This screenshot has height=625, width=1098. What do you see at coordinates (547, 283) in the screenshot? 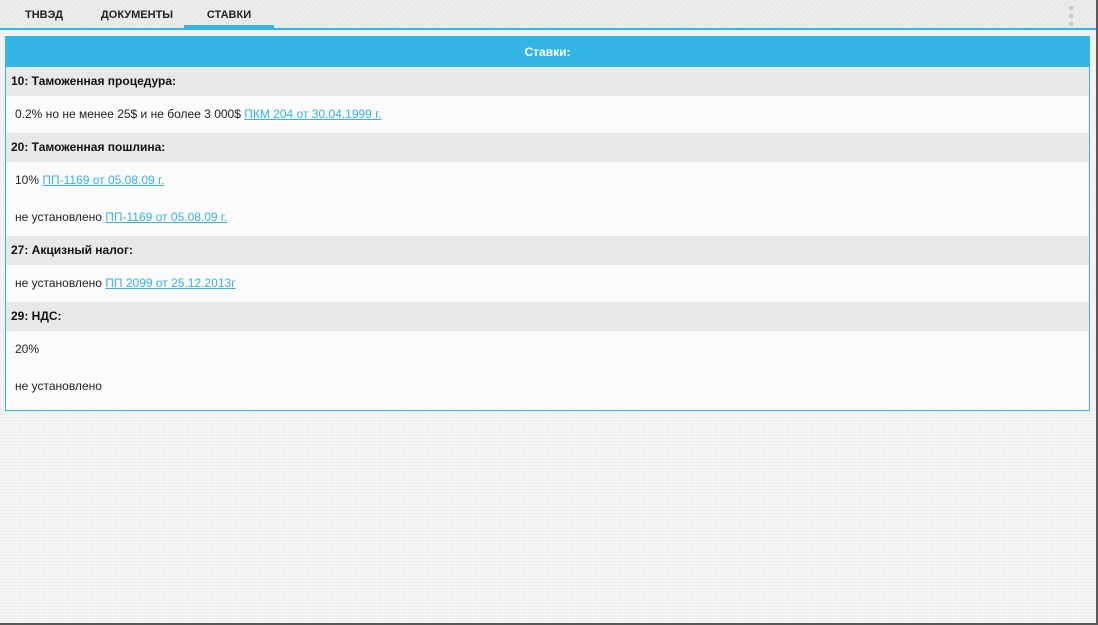
I see `rate-row: не установлено ПП 2099 от 25.12.2013г` at bounding box center [547, 283].